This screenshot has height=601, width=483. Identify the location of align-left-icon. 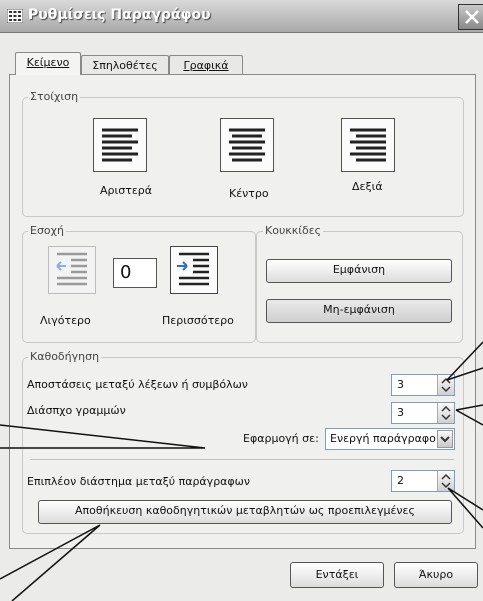
(120, 145).